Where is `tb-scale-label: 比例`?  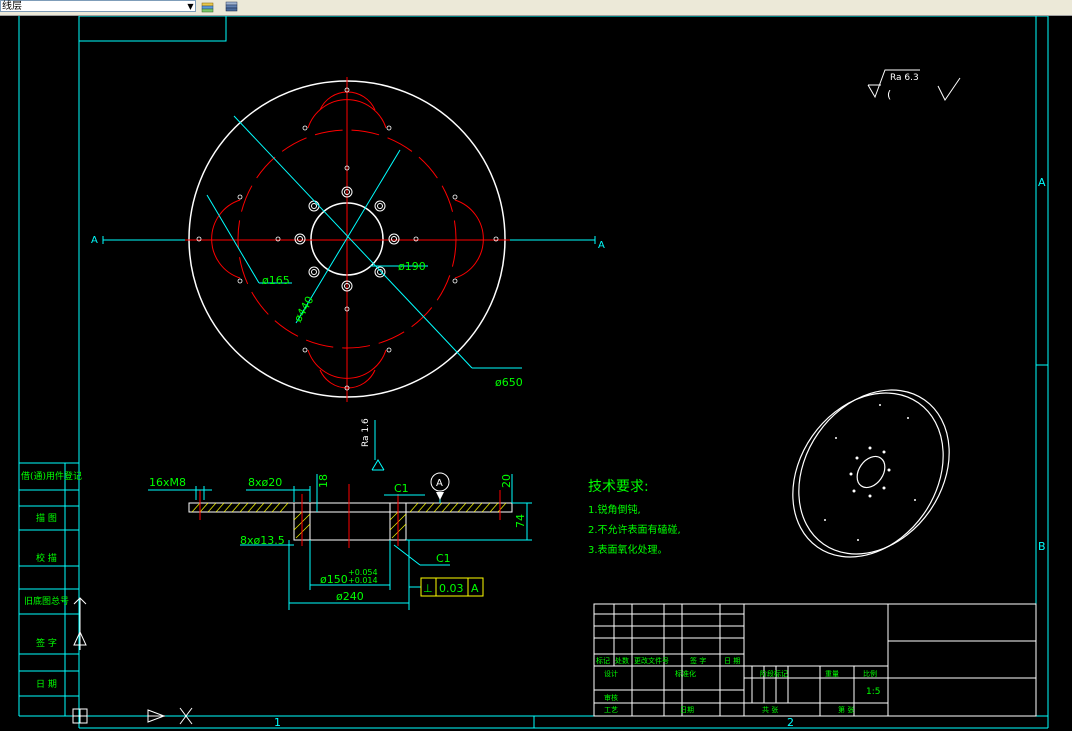 tb-scale-label: 比例 is located at coordinates (870, 673).